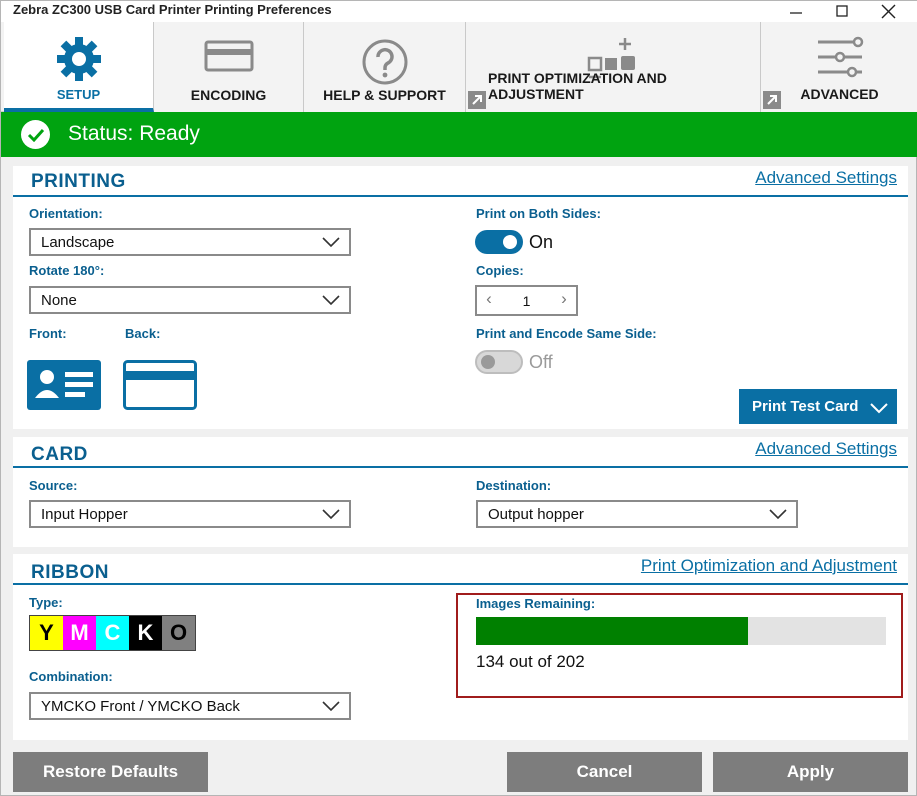 The width and height of the screenshot is (917, 796). What do you see at coordinates (541, 242) in the screenshot?
I see `both-sides-state: On` at bounding box center [541, 242].